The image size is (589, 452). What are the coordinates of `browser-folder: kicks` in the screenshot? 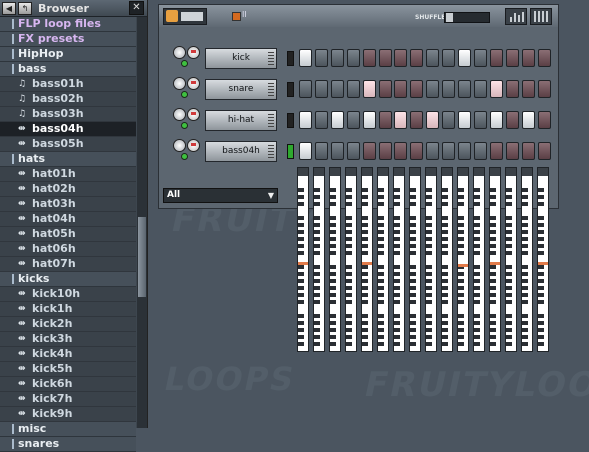 It's located at (68, 279).